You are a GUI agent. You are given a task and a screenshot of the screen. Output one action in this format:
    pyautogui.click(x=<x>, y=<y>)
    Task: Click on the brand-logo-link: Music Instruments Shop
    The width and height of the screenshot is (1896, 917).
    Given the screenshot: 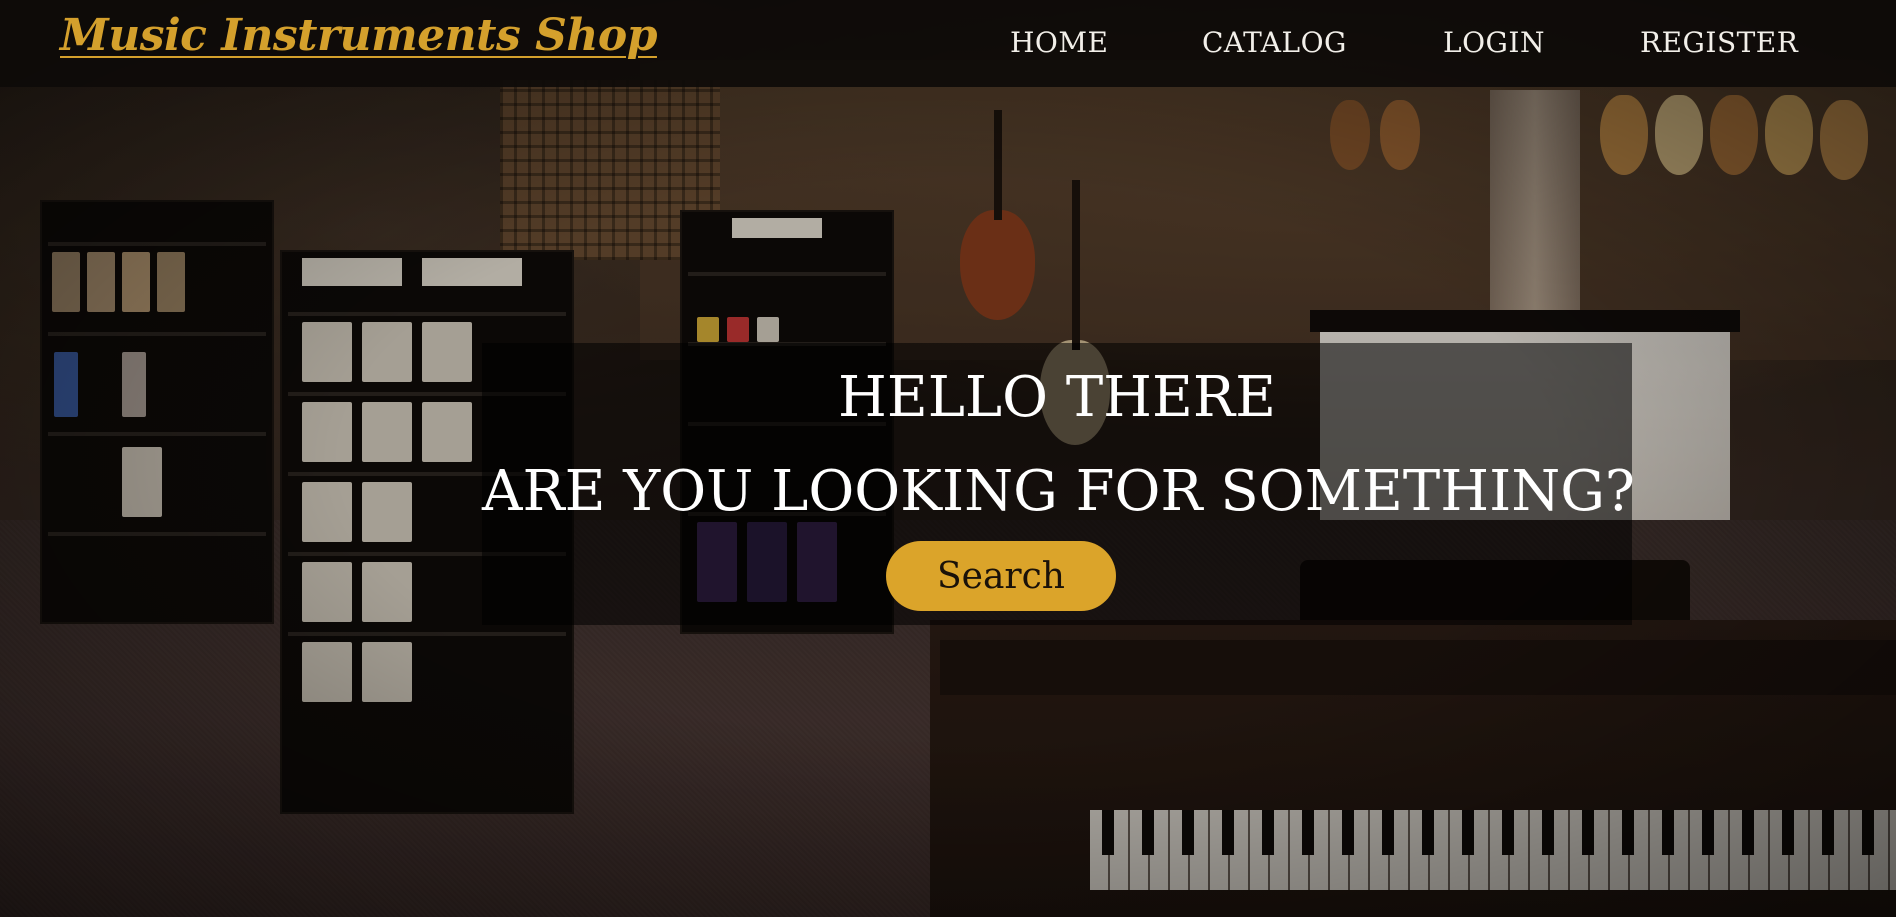 What is the action you would take?
    pyautogui.click(x=358, y=35)
    